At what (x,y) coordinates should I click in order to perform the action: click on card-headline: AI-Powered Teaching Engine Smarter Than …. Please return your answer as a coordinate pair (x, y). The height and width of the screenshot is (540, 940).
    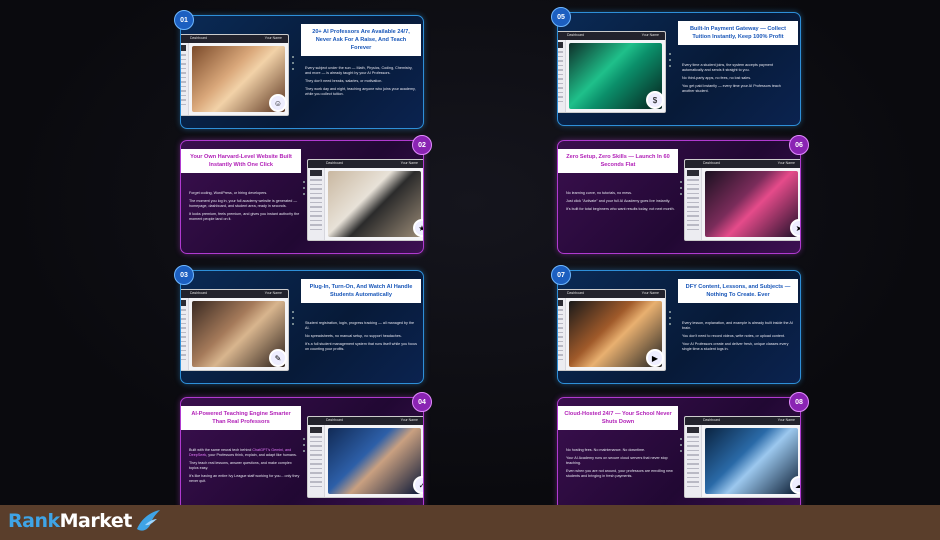
    Looking at the image, I should click on (241, 418).